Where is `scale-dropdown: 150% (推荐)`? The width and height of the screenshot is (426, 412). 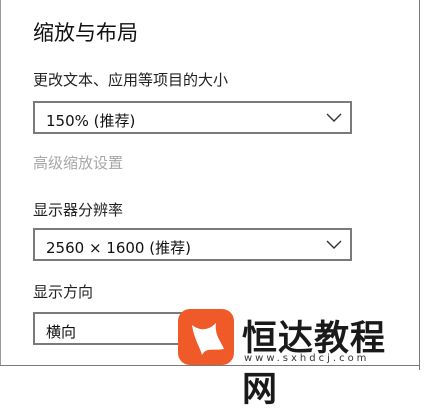
scale-dropdown: 150% (推荐) is located at coordinates (192, 117).